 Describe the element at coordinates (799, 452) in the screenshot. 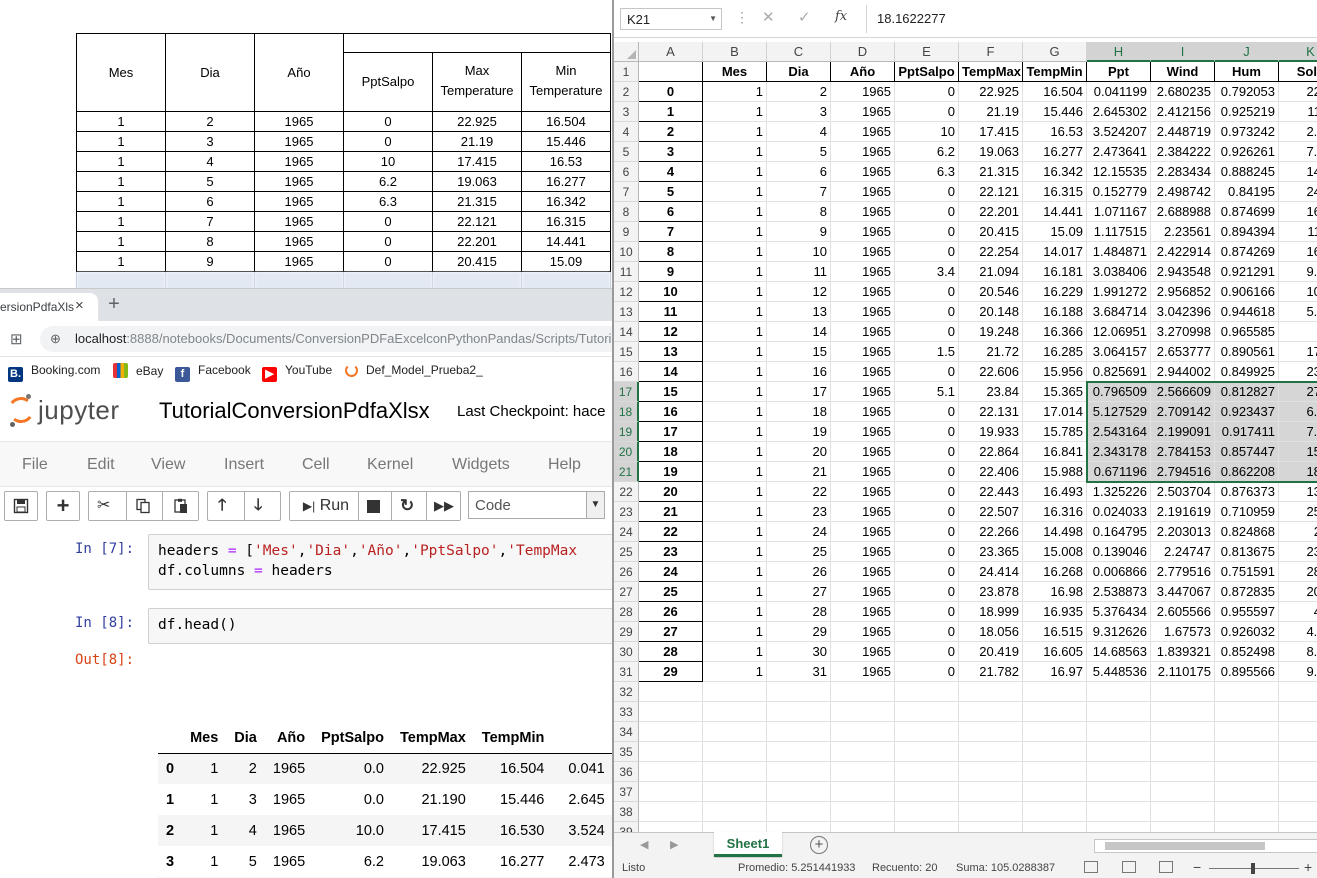

I see `grid-cell: 20` at that location.